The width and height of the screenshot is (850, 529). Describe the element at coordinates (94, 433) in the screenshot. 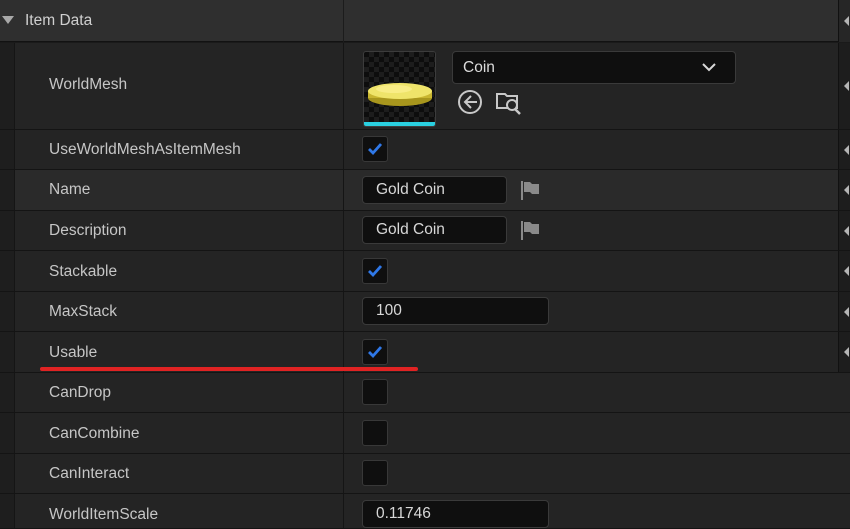

I see `property-label: CanCombine` at that location.